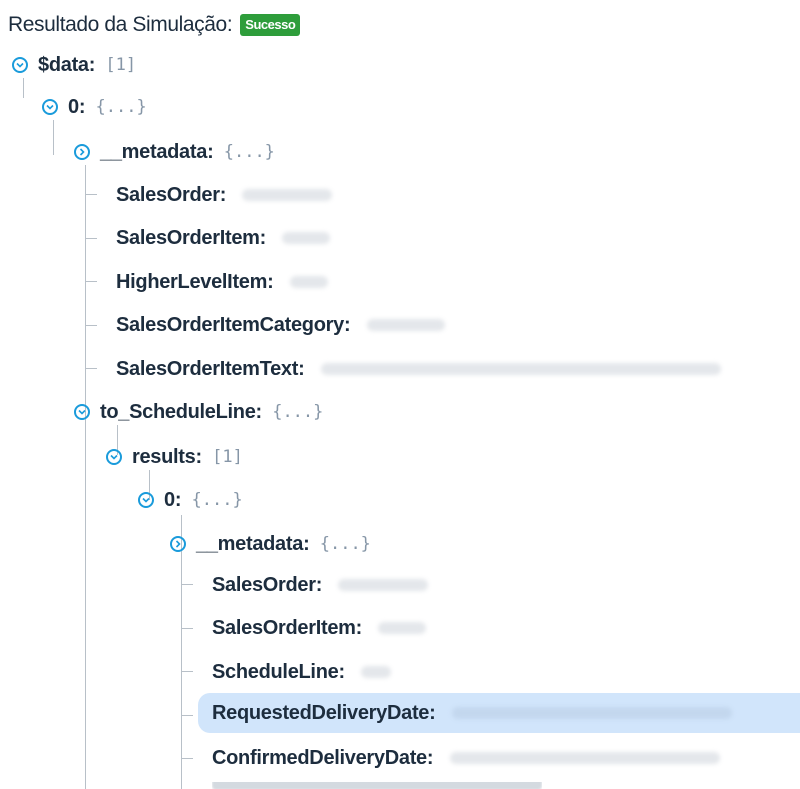  Describe the element at coordinates (275, 671) in the screenshot. I see `tree-node-key: ScheduleLine` at that location.